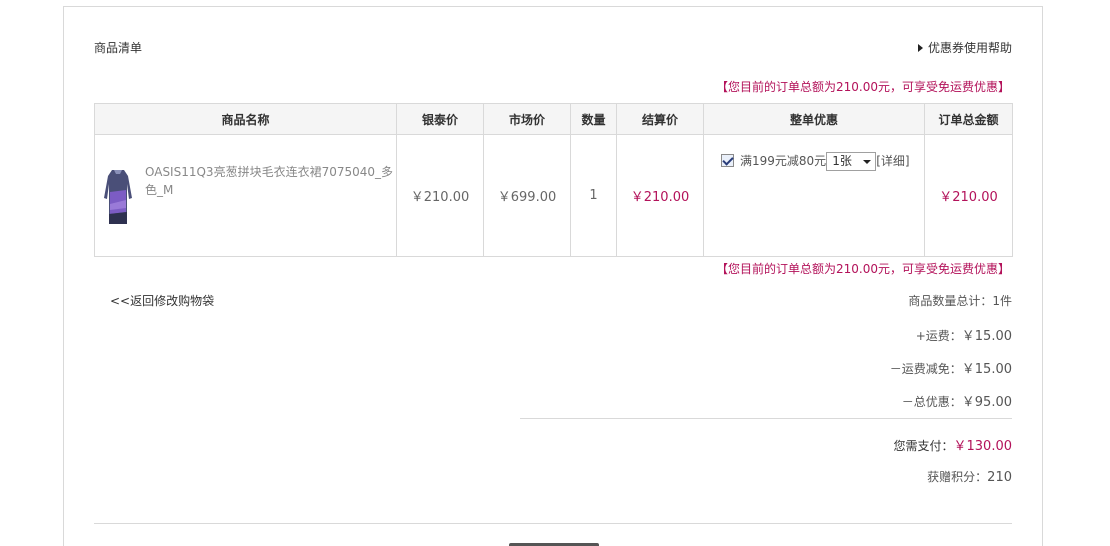  I want to click on col-order-promo: 整单优惠, so click(814, 119).